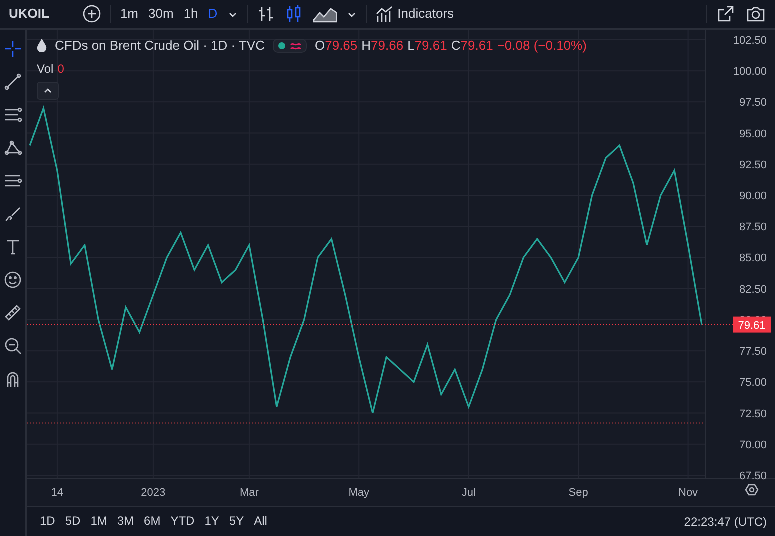 This screenshot has width=775, height=536. I want to click on range-button: YTD, so click(183, 521).